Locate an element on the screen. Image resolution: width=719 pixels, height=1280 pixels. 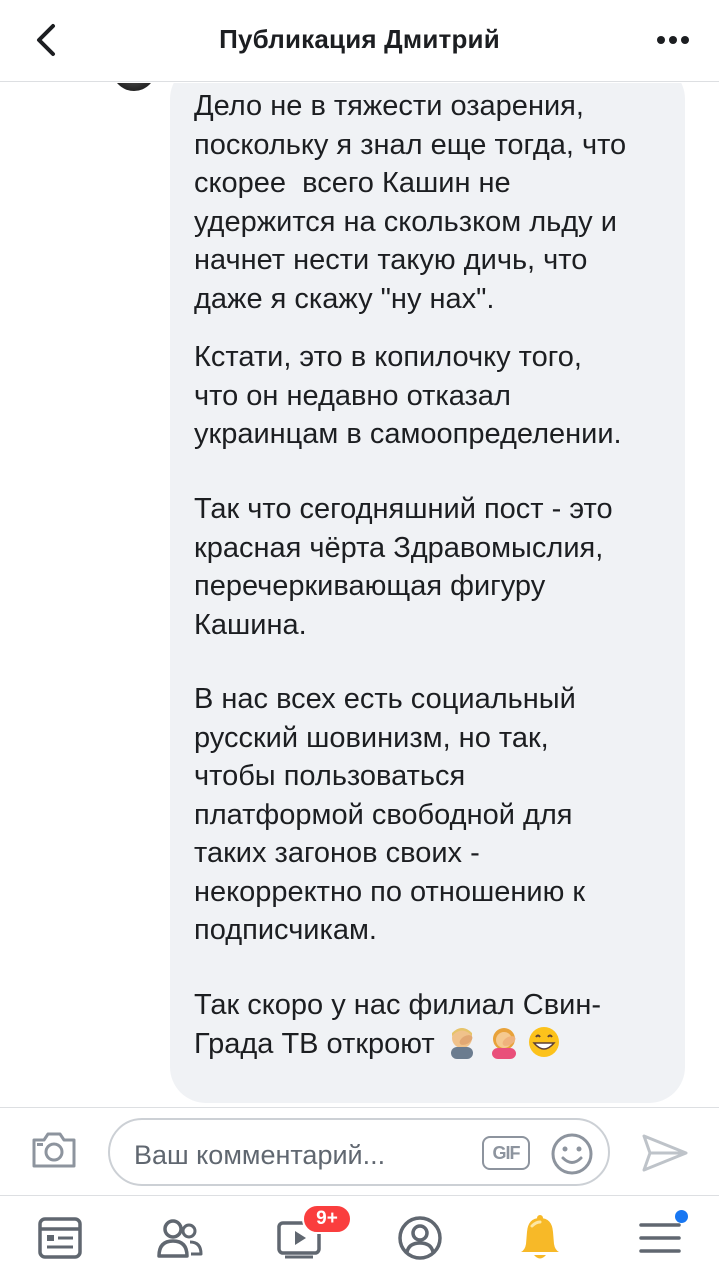
tab-friends is located at coordinates (180, 1238).